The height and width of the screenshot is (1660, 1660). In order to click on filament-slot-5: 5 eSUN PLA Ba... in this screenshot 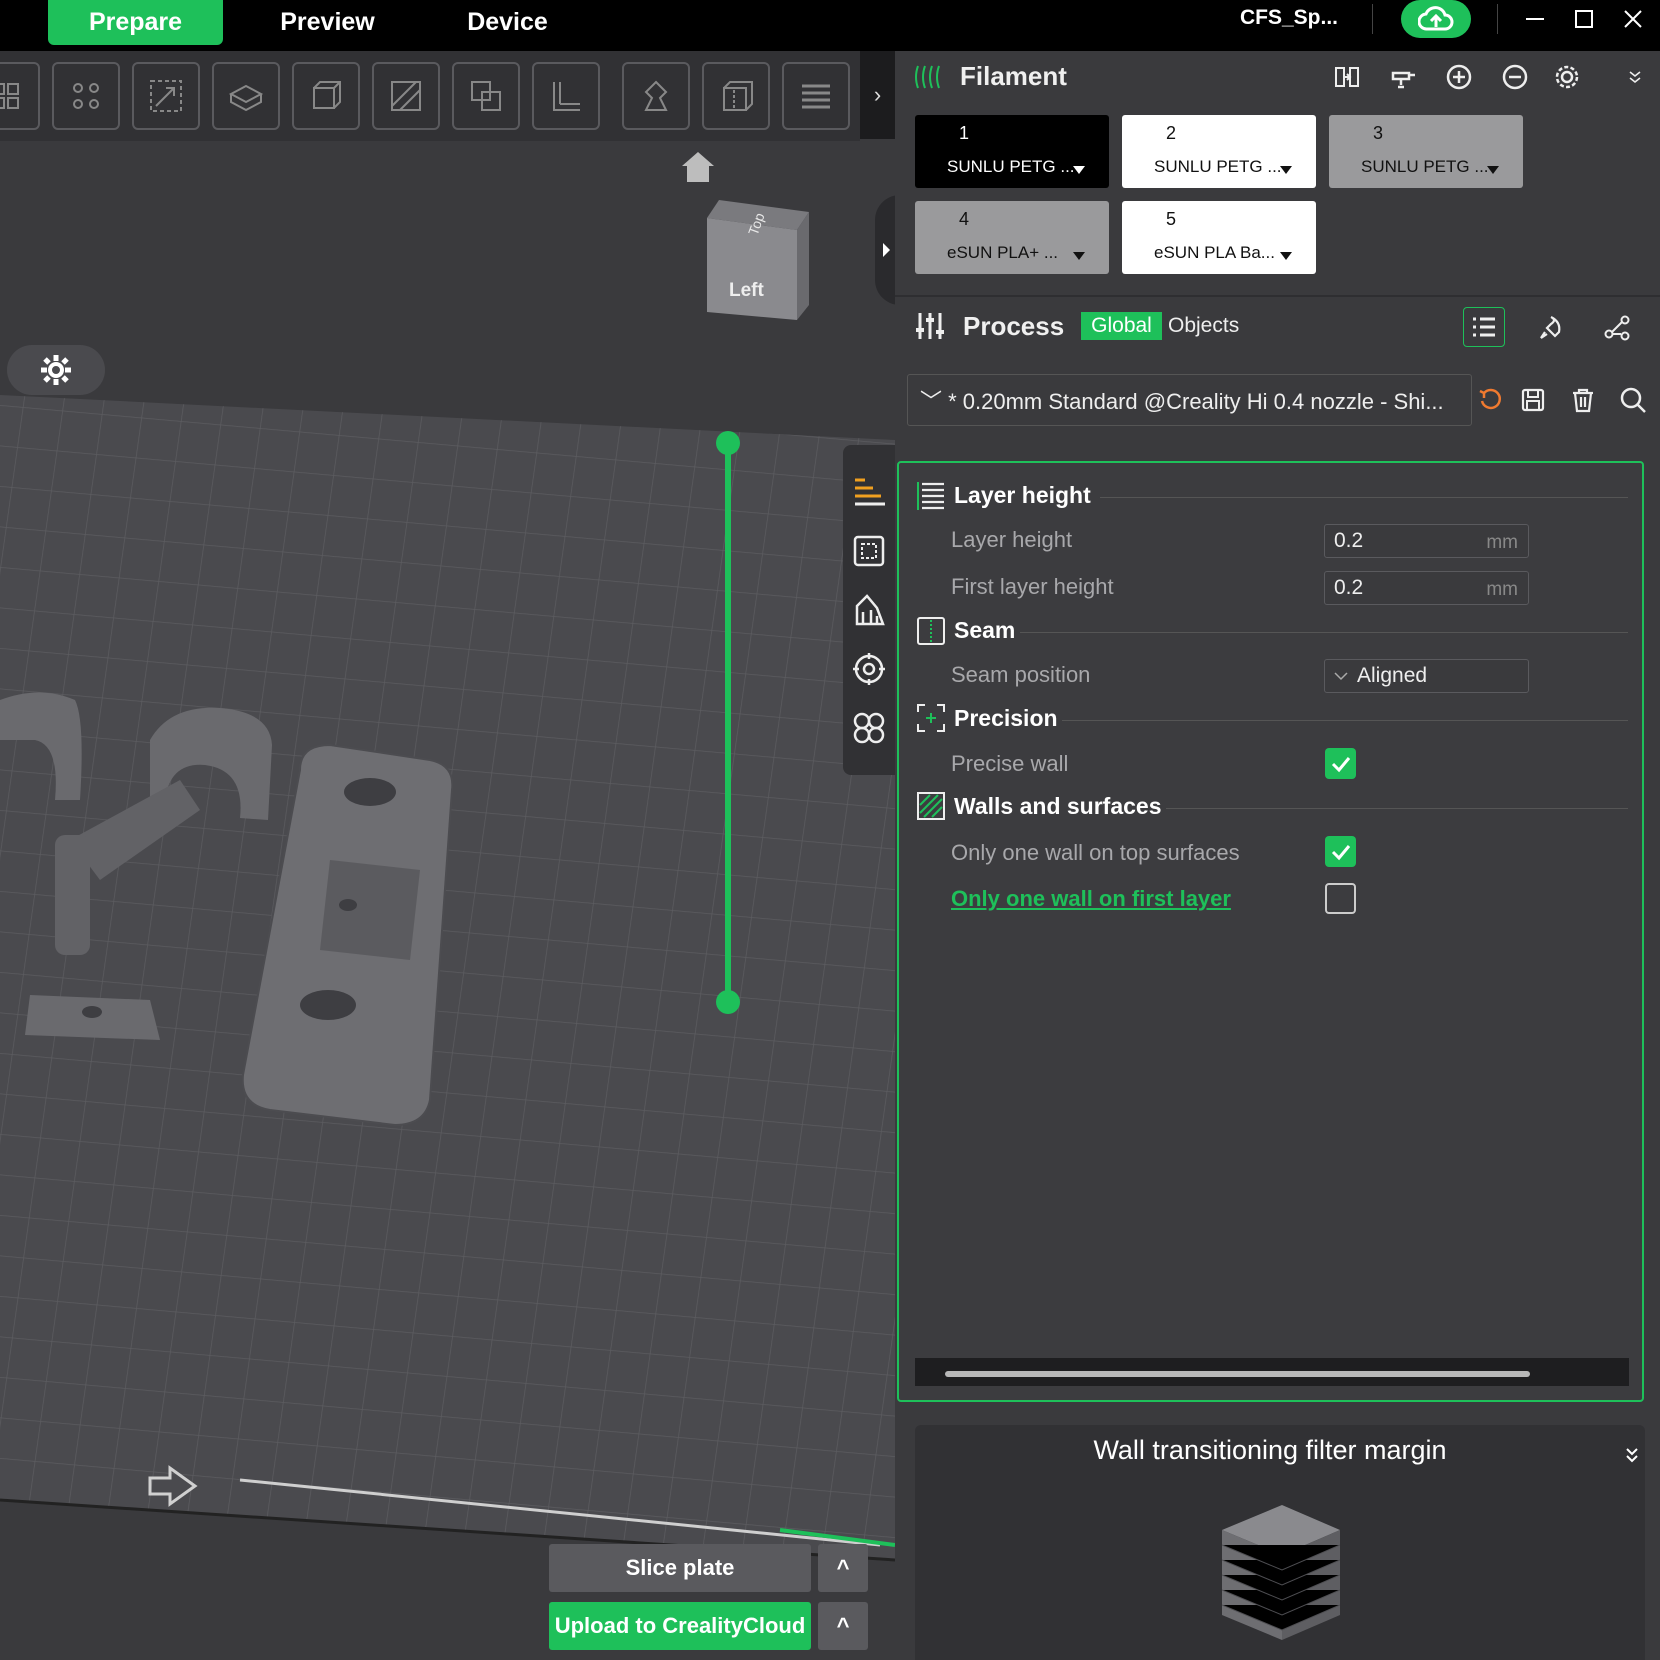, I will do `click(1219, 237)`.